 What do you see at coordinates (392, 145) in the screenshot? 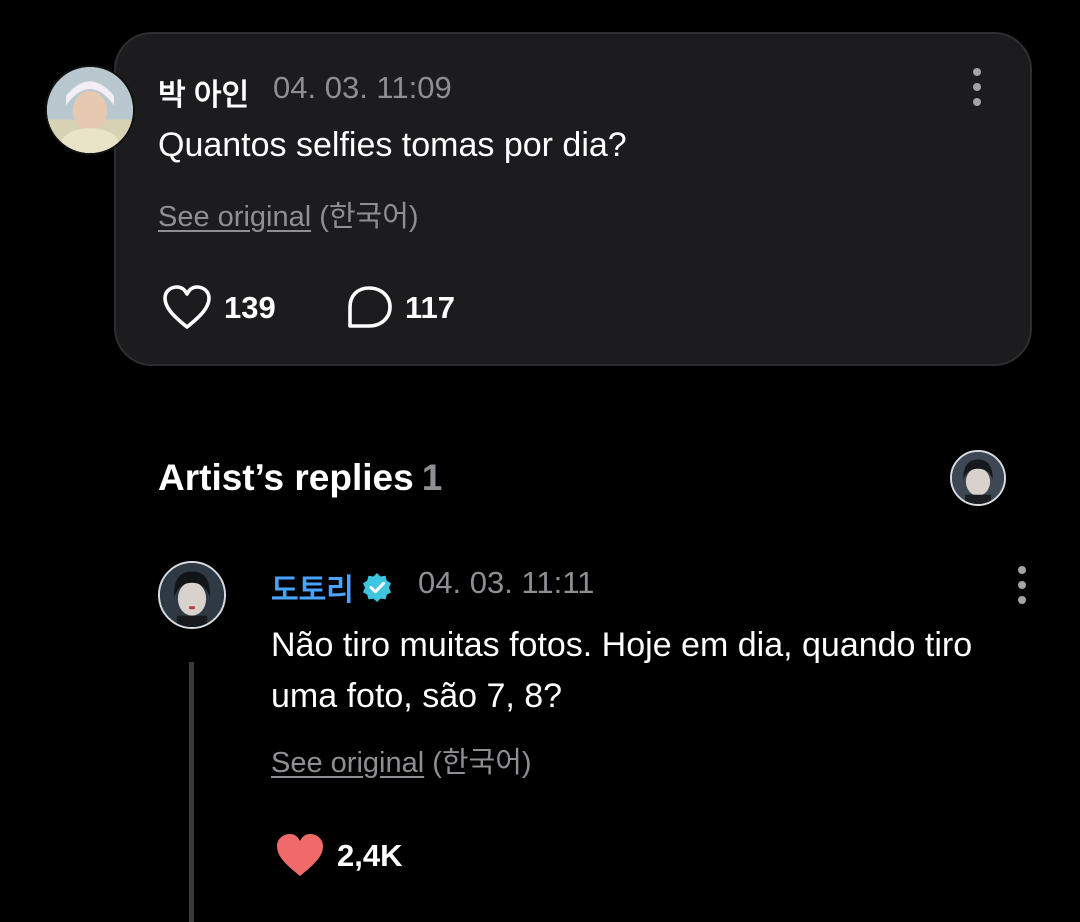
I see `post-text: Quantos selfies tomas por dia?` at bounding box center [392, 145].